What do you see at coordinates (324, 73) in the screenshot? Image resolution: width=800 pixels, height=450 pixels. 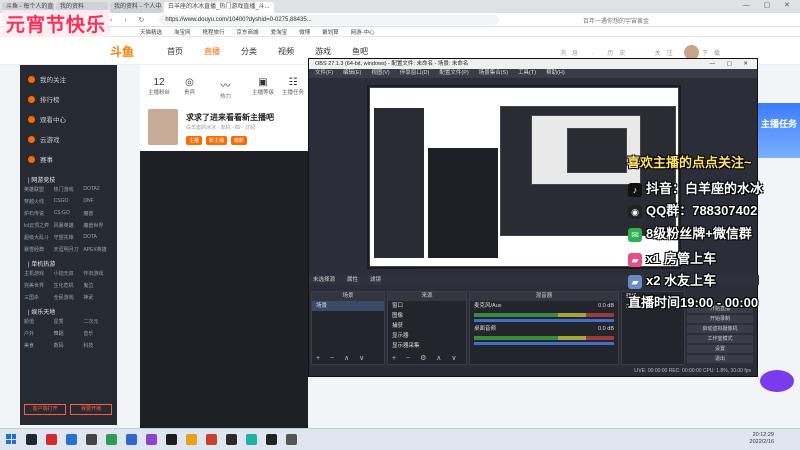 I see `obs-menu-item: 文件(F)` at bounding box center [324, 73].